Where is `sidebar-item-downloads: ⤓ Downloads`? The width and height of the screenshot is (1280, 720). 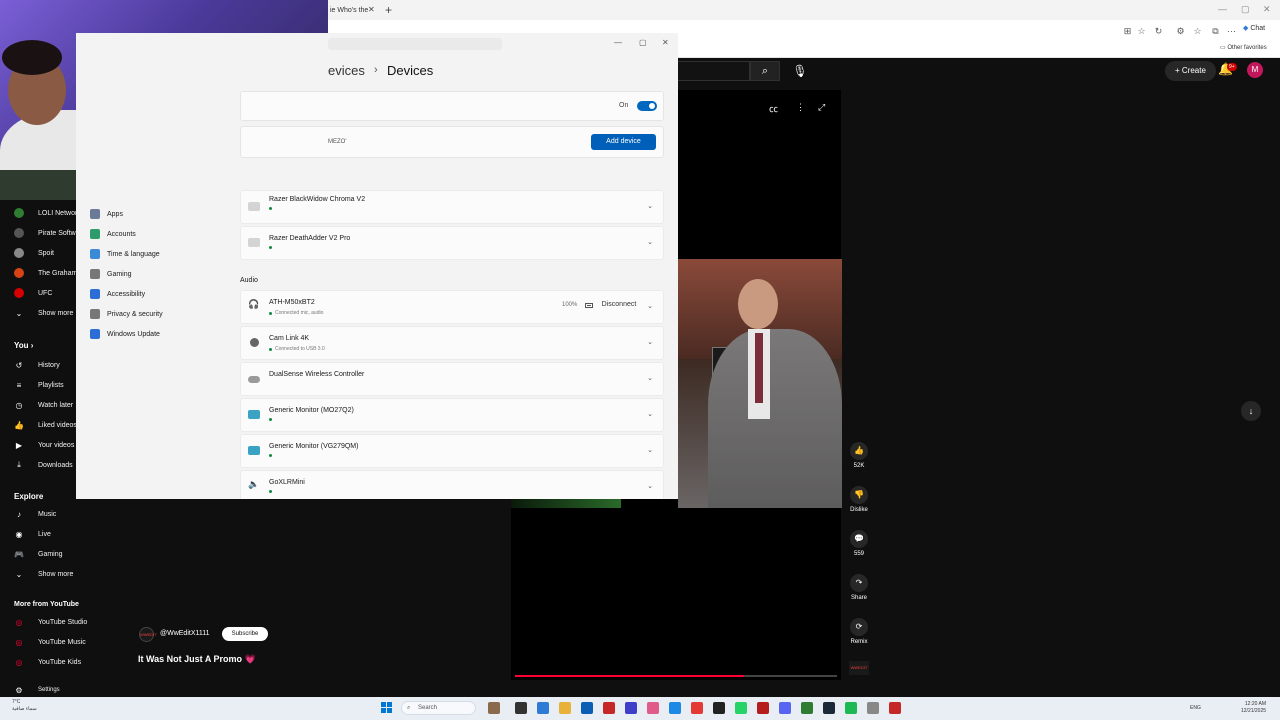 sidebar-item-downloads: ⤓ Downloads is located at coordinates (43, 465).